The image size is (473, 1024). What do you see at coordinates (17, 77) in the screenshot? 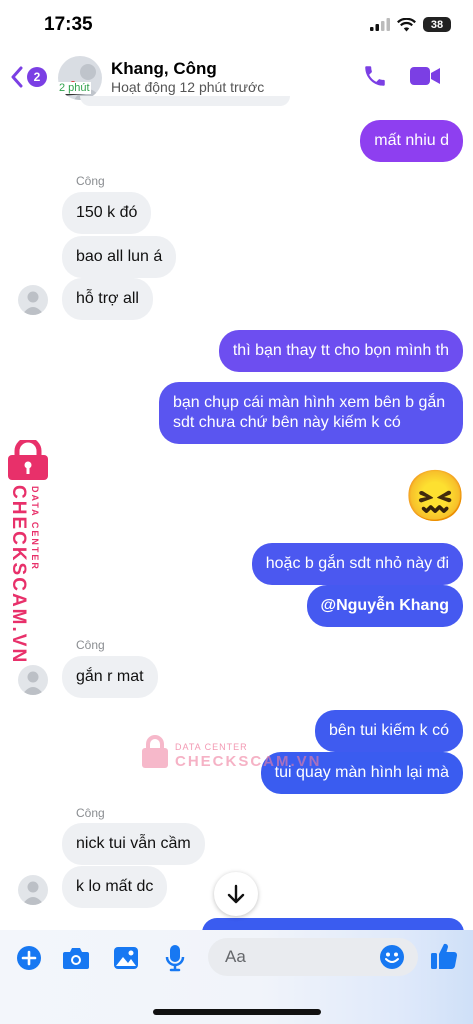
I see `back-chevron-icon` at bounding box center [17, 77].